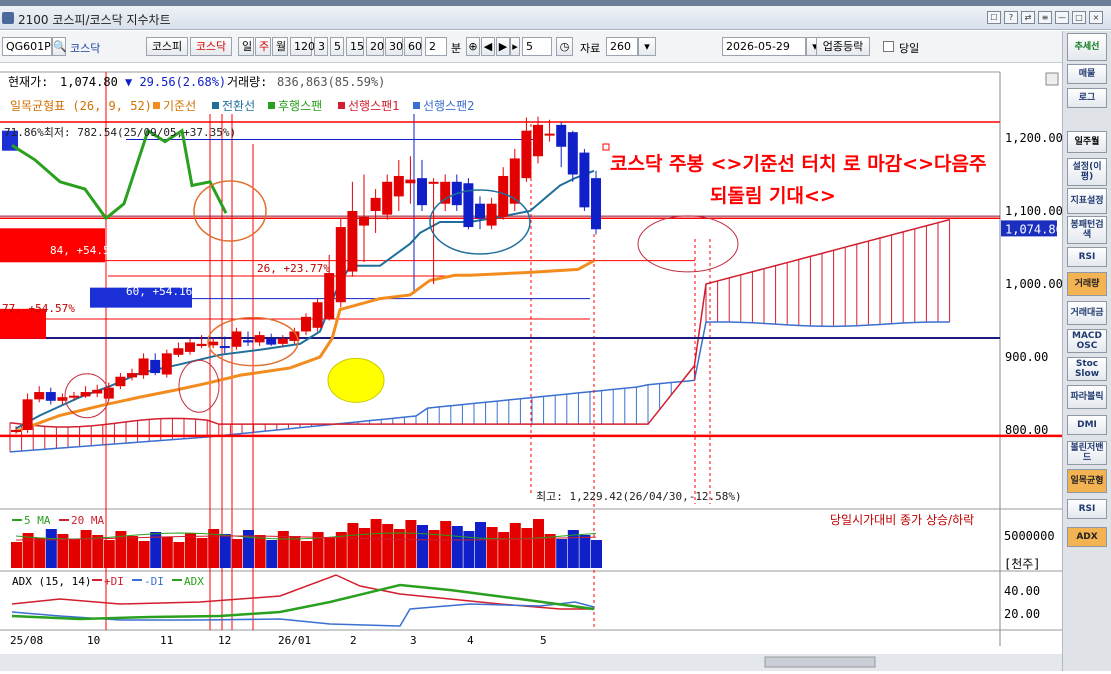 The width and height of the screenshot is (1111, 674). What do you see at coordinates (515, 46) in the screenshot?
I see `next-icon: ▸` at bounding box center [515, 46].